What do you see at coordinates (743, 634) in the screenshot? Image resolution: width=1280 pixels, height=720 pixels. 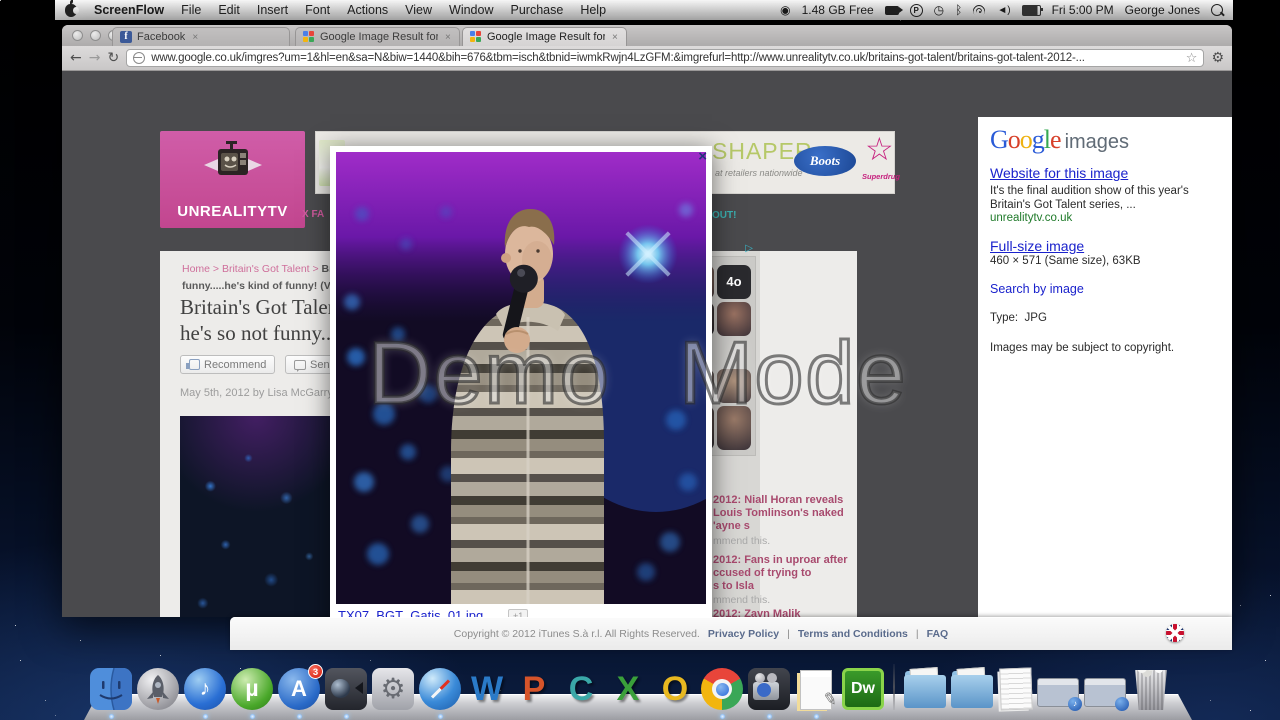 I see `privacy-policy-link: Privacy Policy` at bounding box center [743, 634].